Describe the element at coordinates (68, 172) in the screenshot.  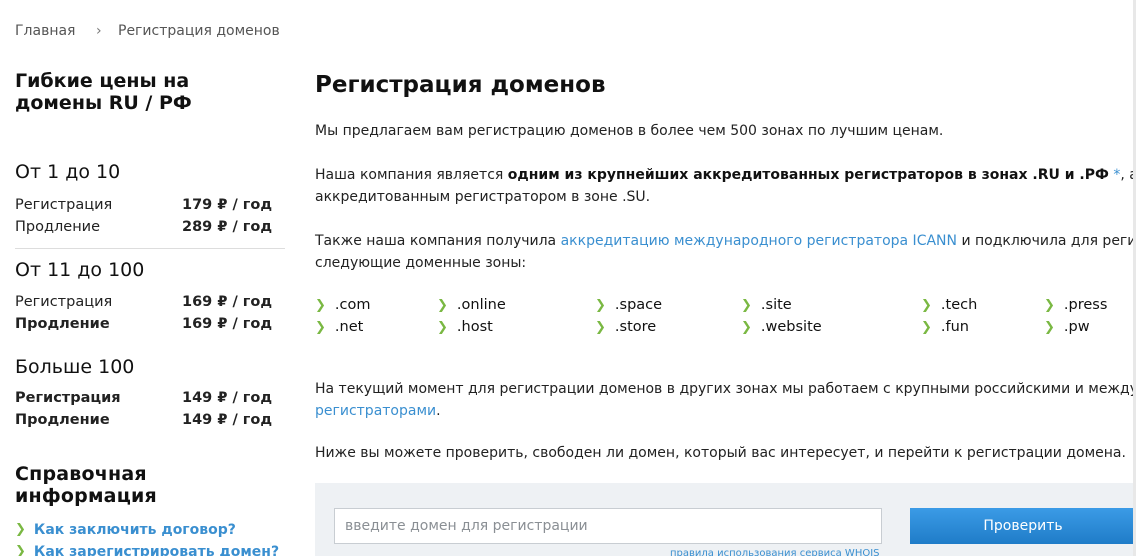
I see `tier-title: От 1 до 10` at that location.